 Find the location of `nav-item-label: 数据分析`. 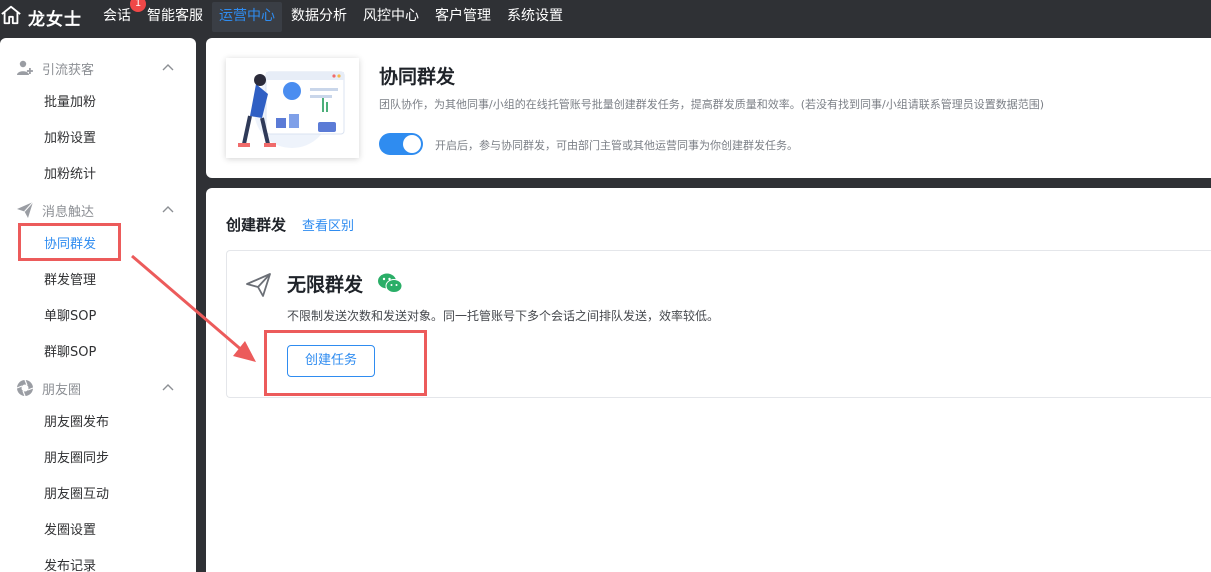

nav-item-label: 数据分析 is located at coordinates (319, 16).